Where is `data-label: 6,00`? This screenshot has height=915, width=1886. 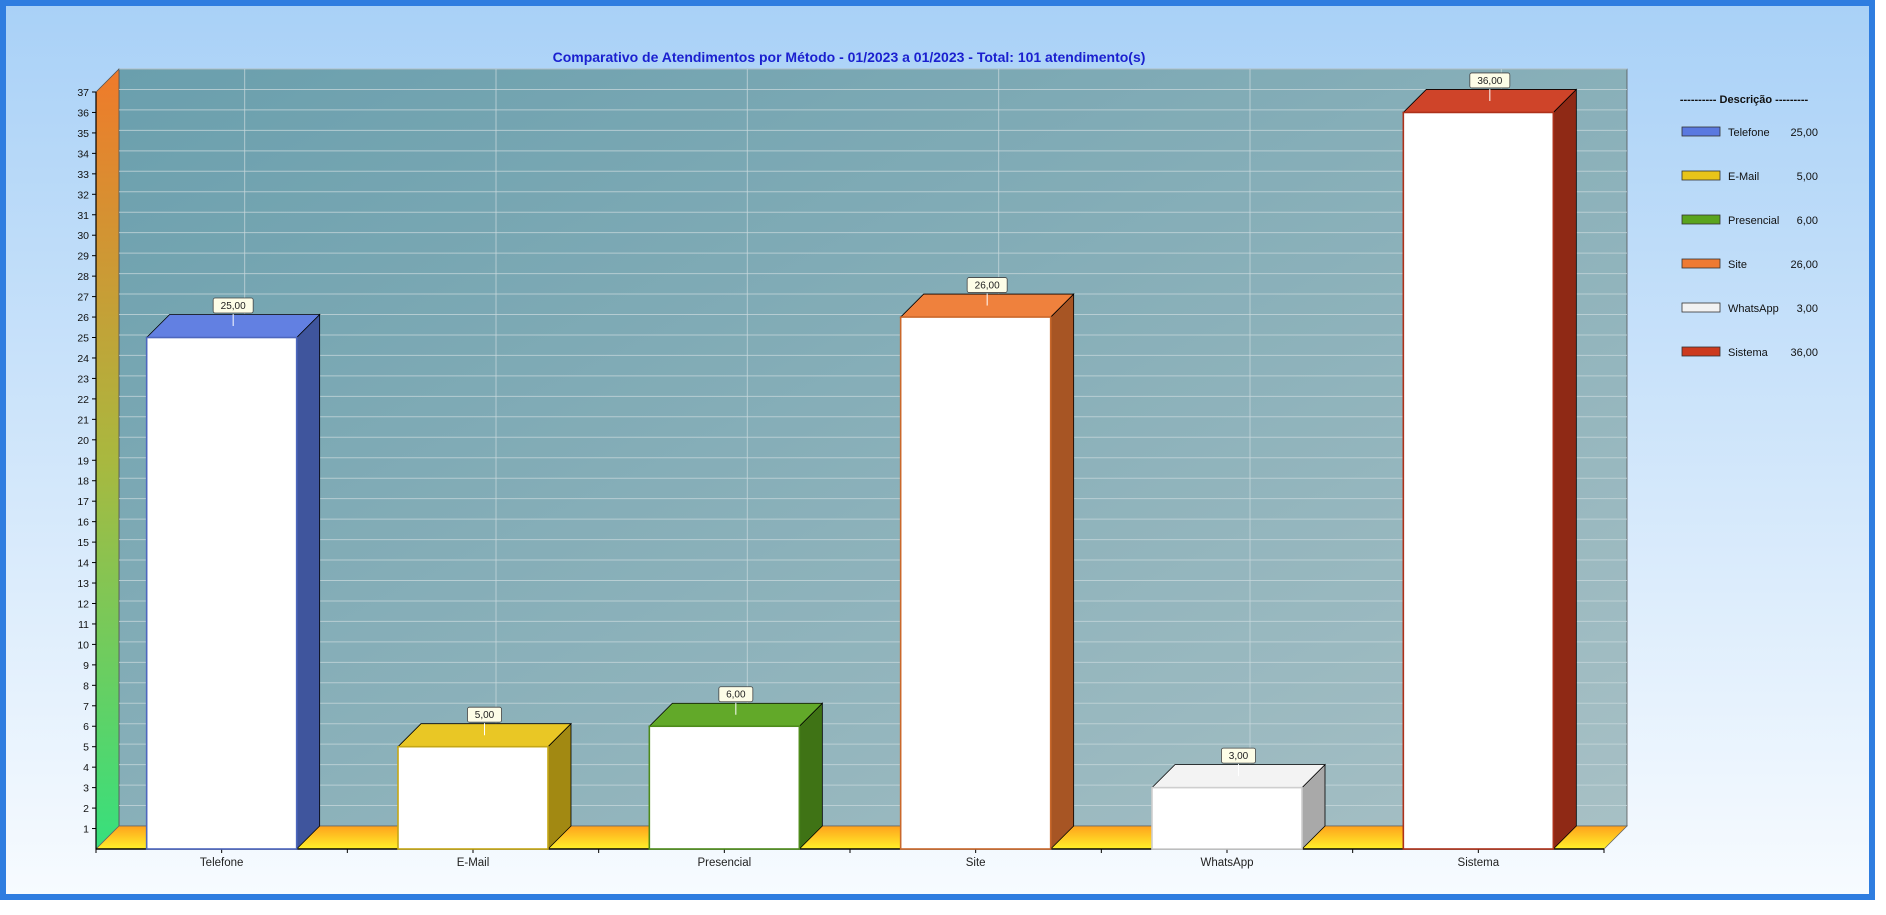
data-label: 6,00 is located at coordinates (736, 695).